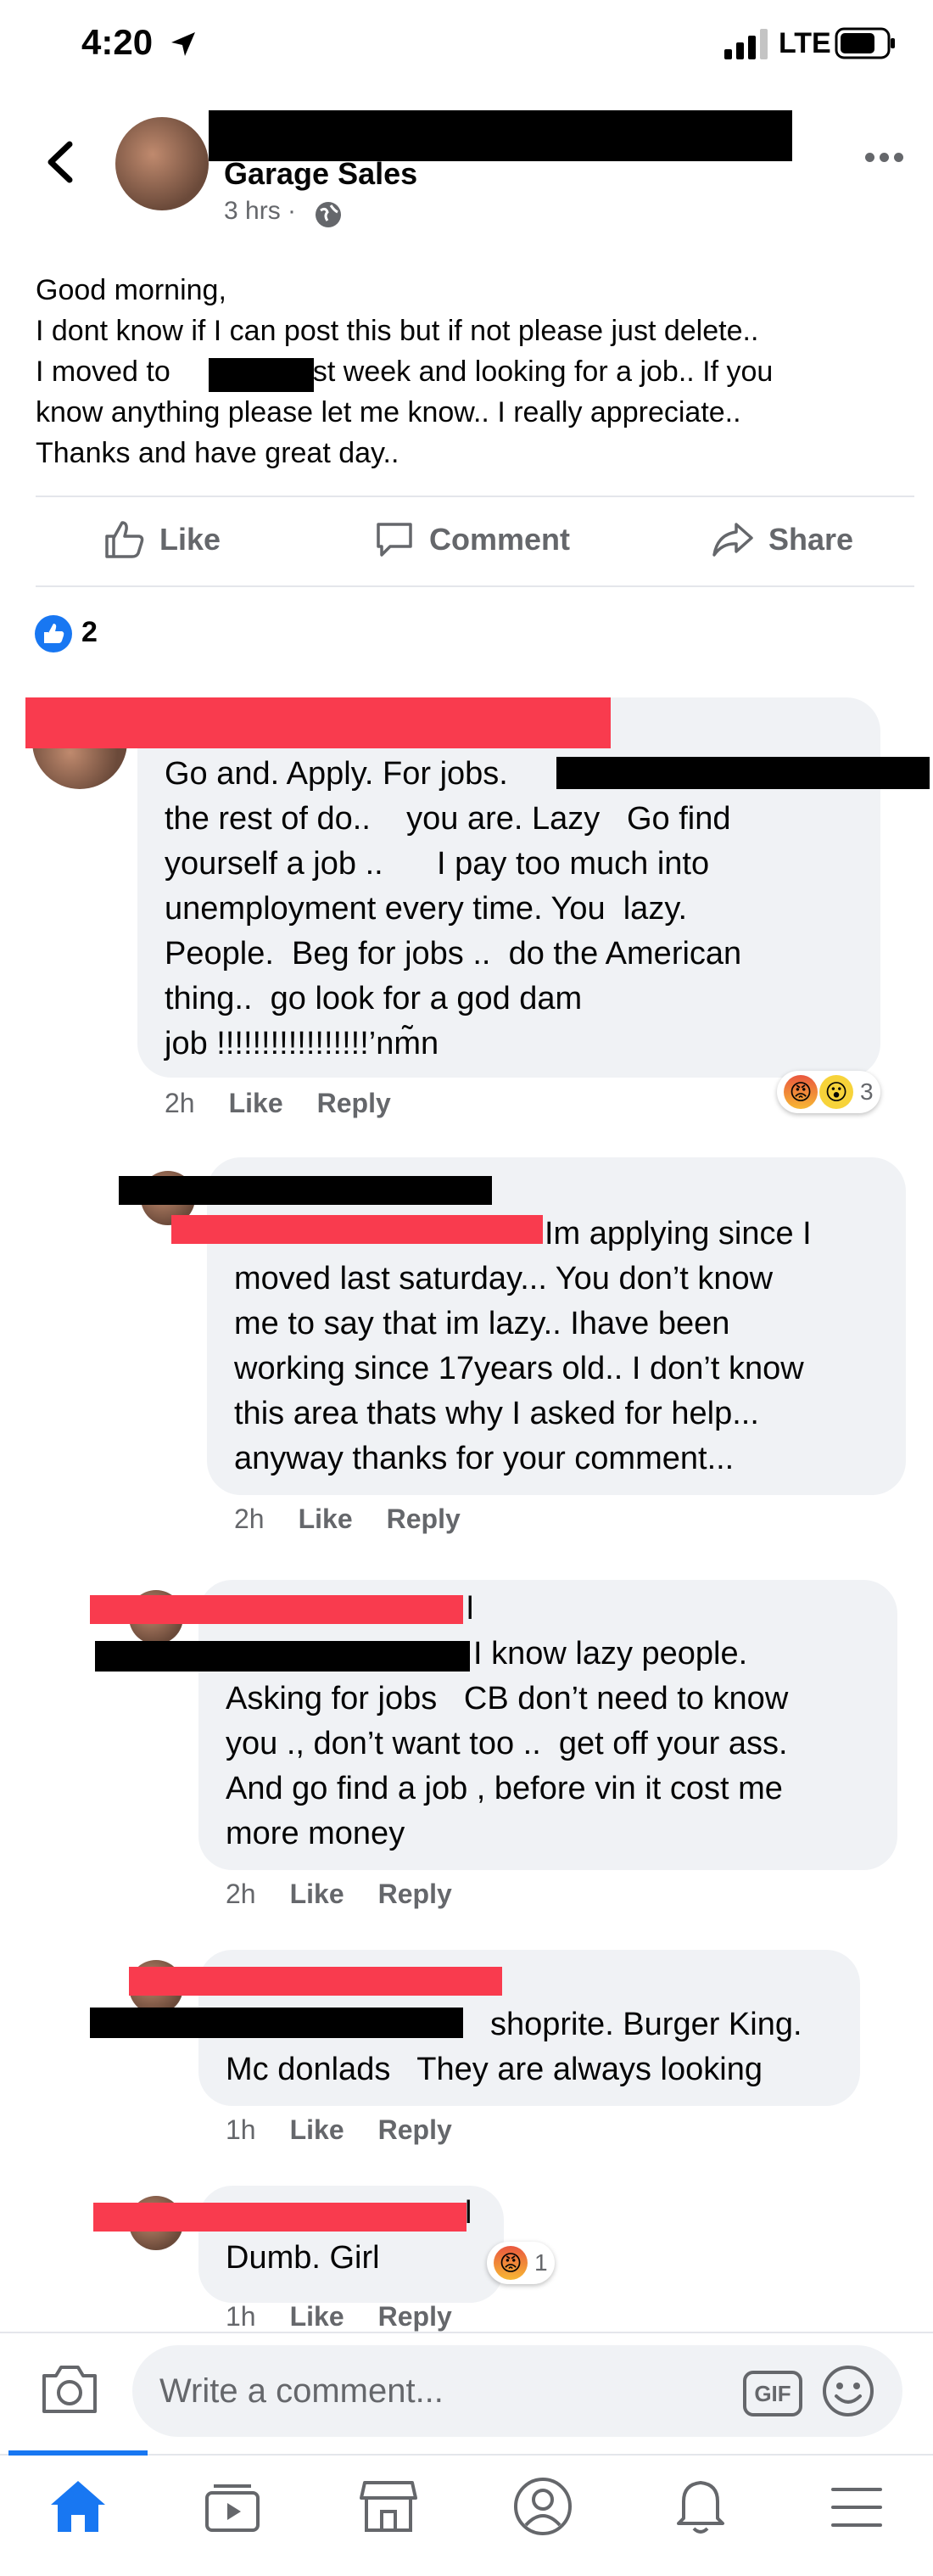 Image resolution: width=933 pixels, height=2576 pixels. What do you see at coordinates (857, 2507) in the screenshot?
I see `menu-icon` at bounding box center [857, 2507].